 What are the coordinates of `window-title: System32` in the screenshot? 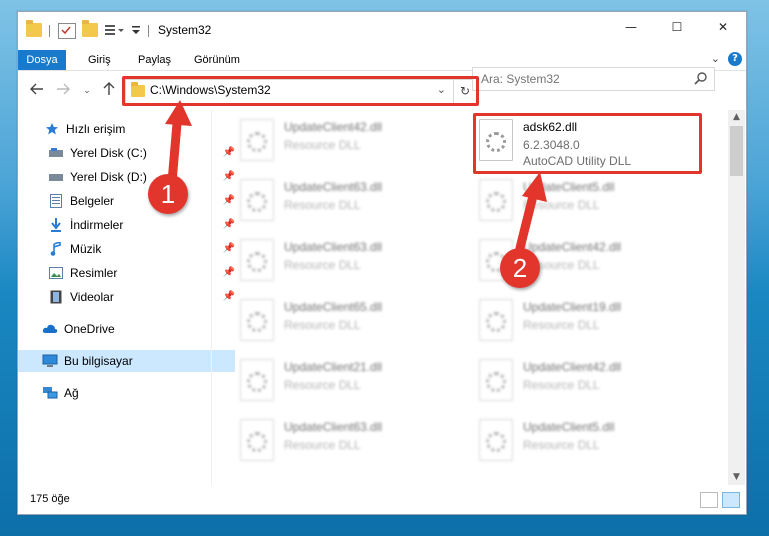 It's located at (185, 30).